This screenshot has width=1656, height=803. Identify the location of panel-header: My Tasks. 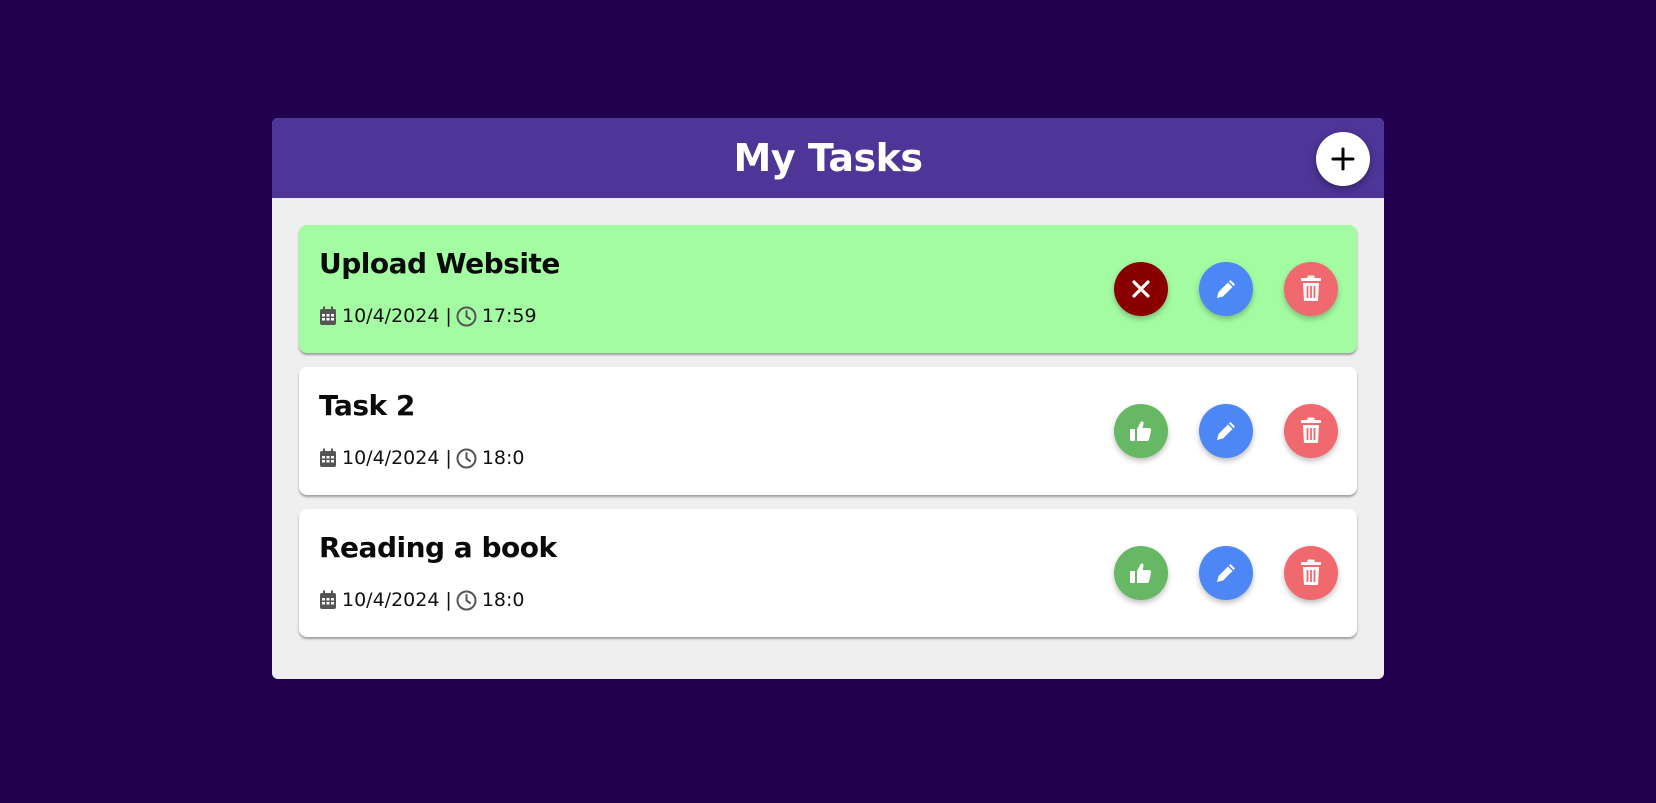
(828, 158).